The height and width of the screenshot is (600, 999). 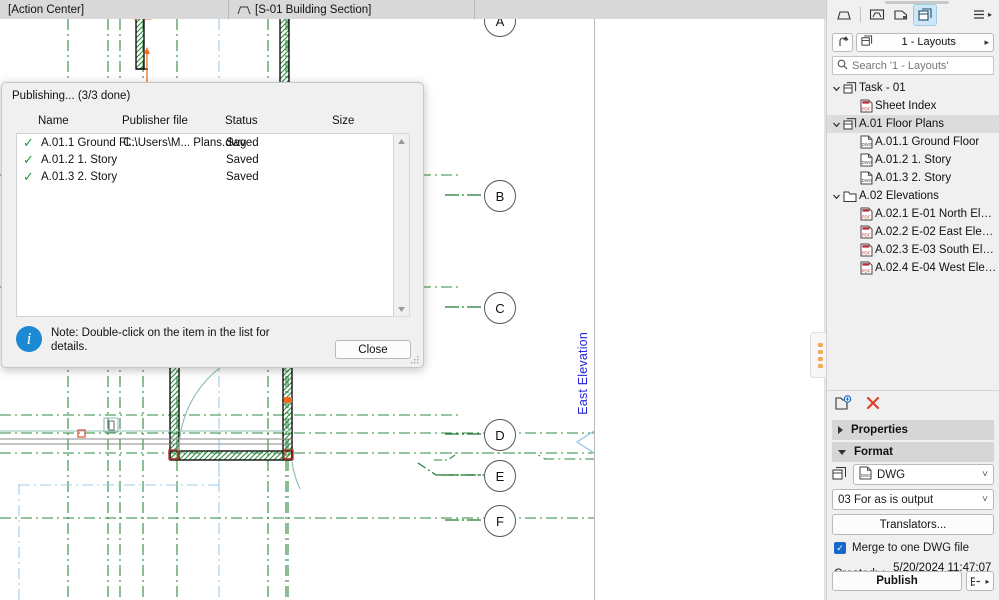 I want to click on tab-label: [Action Center], so click(x=46, y=9).